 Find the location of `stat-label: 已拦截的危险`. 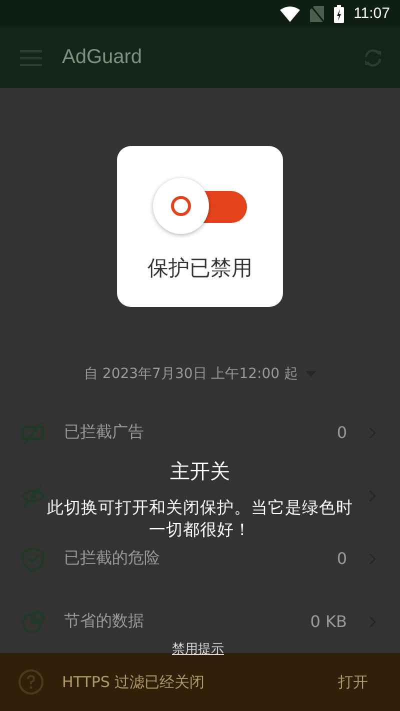

stat-label: 已拦截的危险 is located at coordinates (112, 558).